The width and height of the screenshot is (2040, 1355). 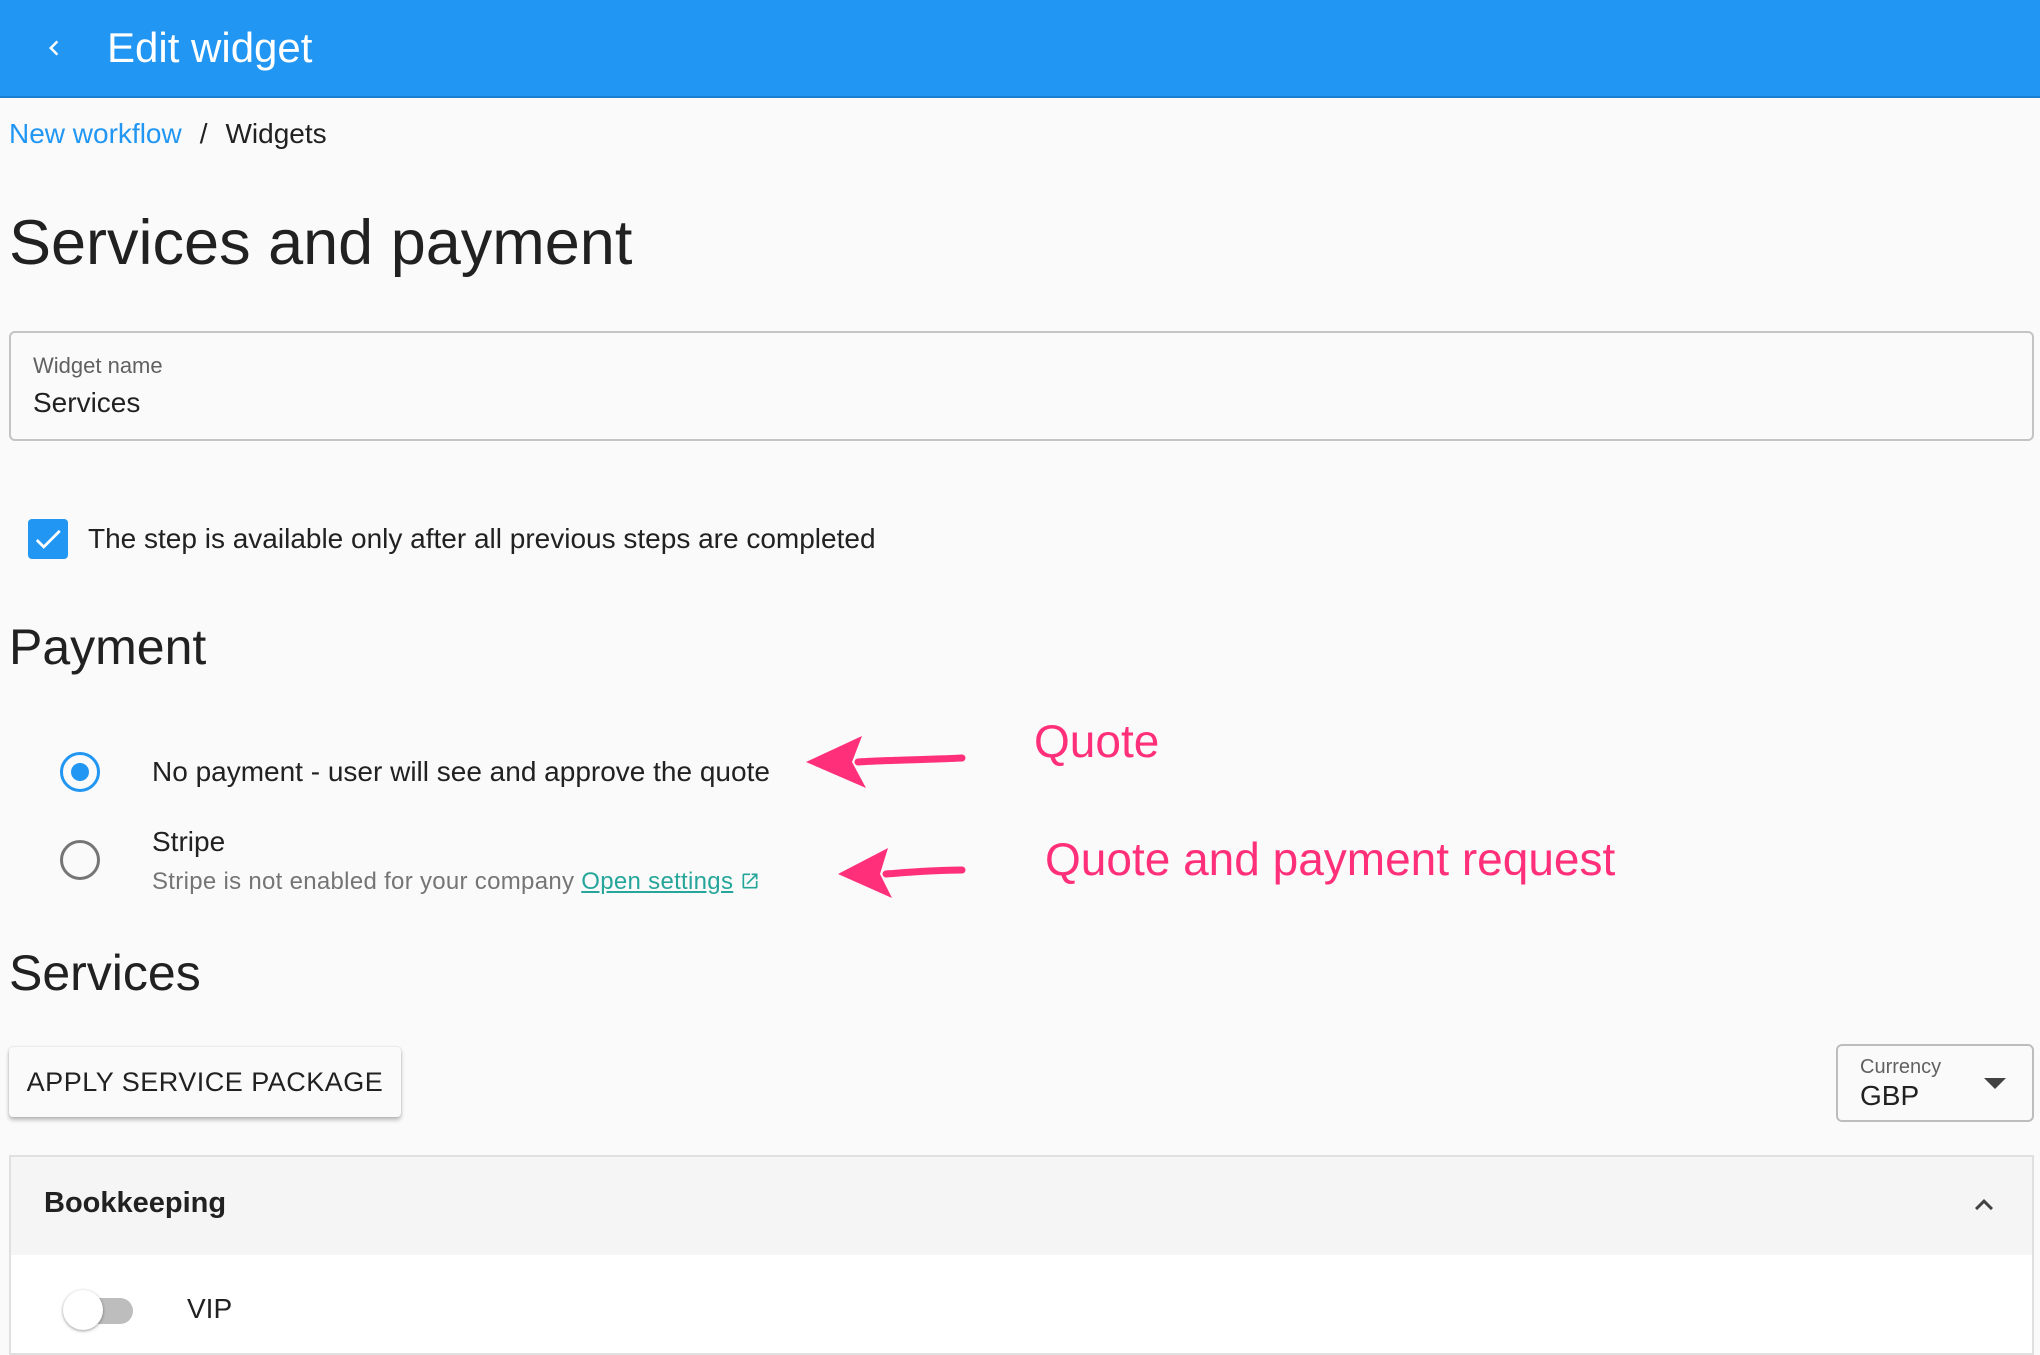 I want to click on widget-name-field: Widget name Services, so click(x=1021, y=386).